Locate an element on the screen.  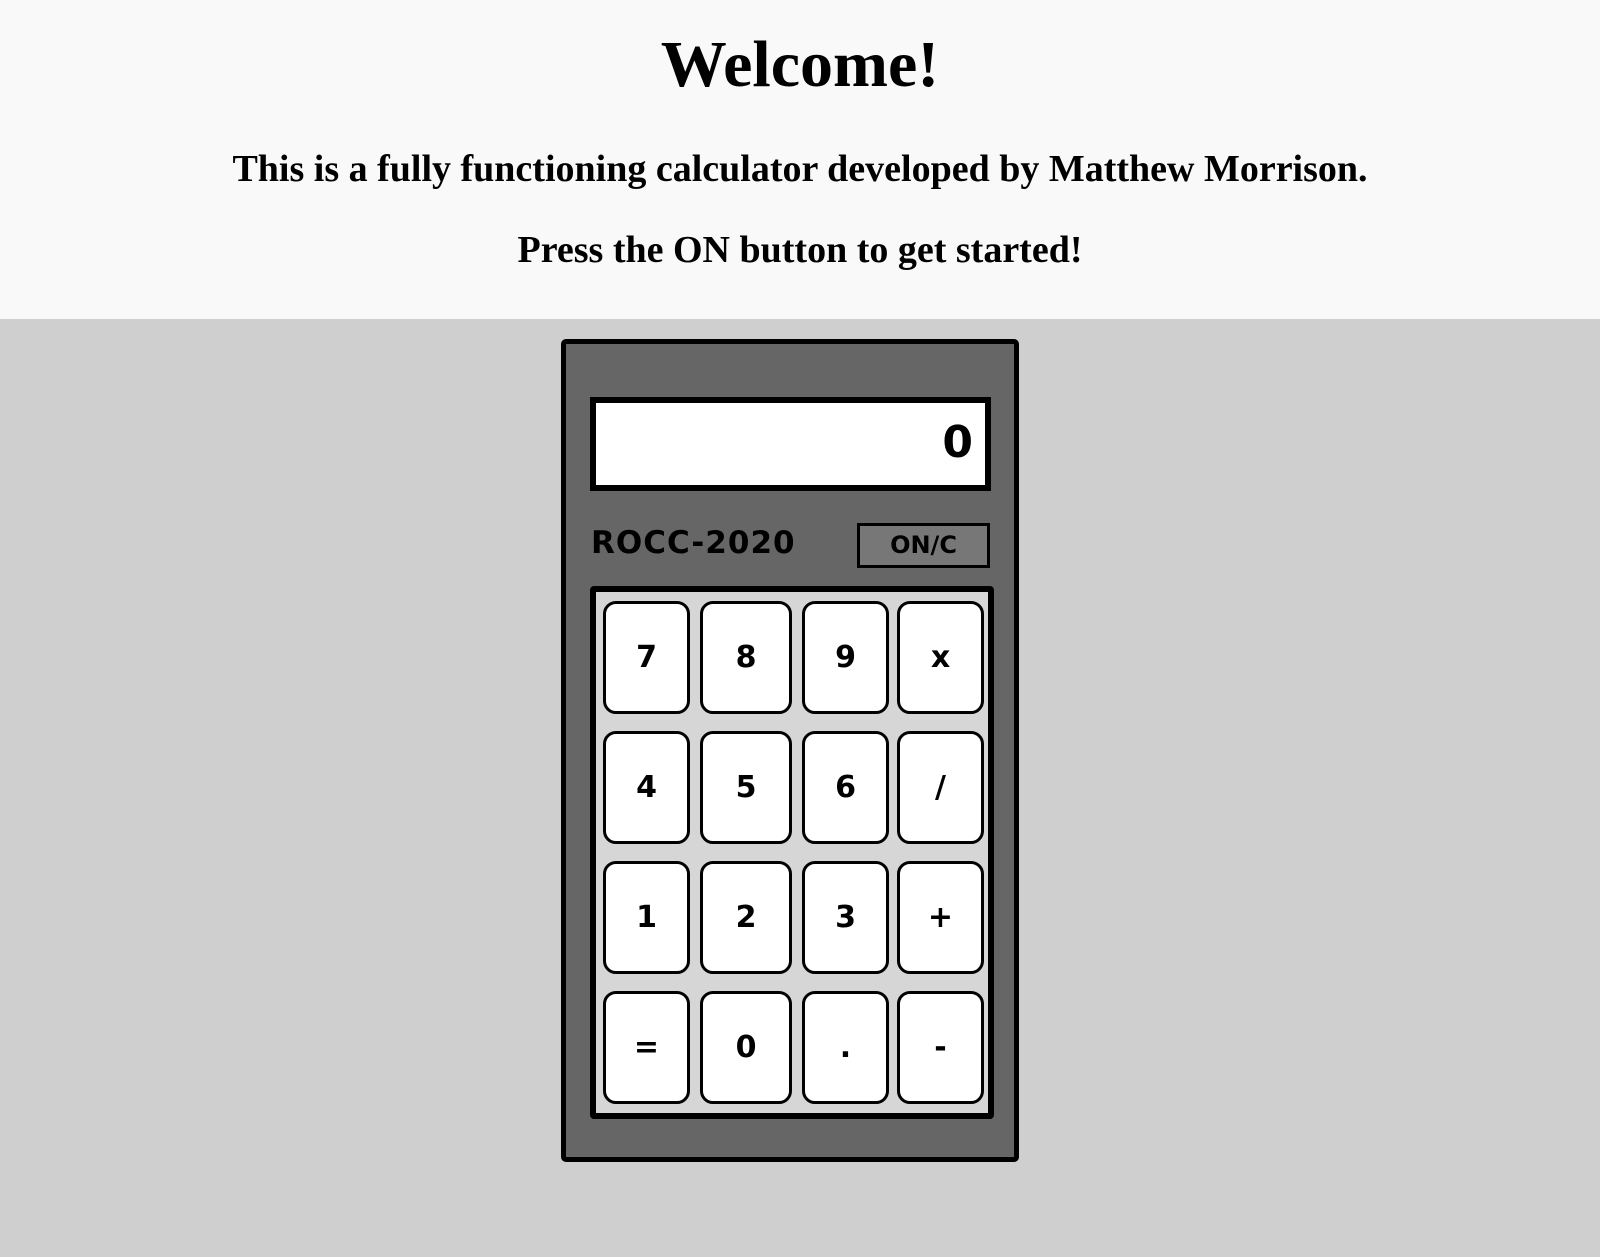
key-6: 6 is located at coordinates (845, 787).